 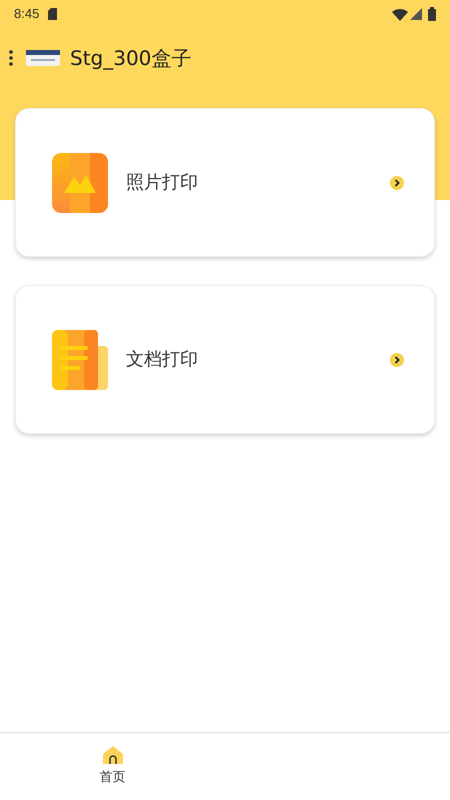 I want to click on photo-icon, so click(x=80, y=182).